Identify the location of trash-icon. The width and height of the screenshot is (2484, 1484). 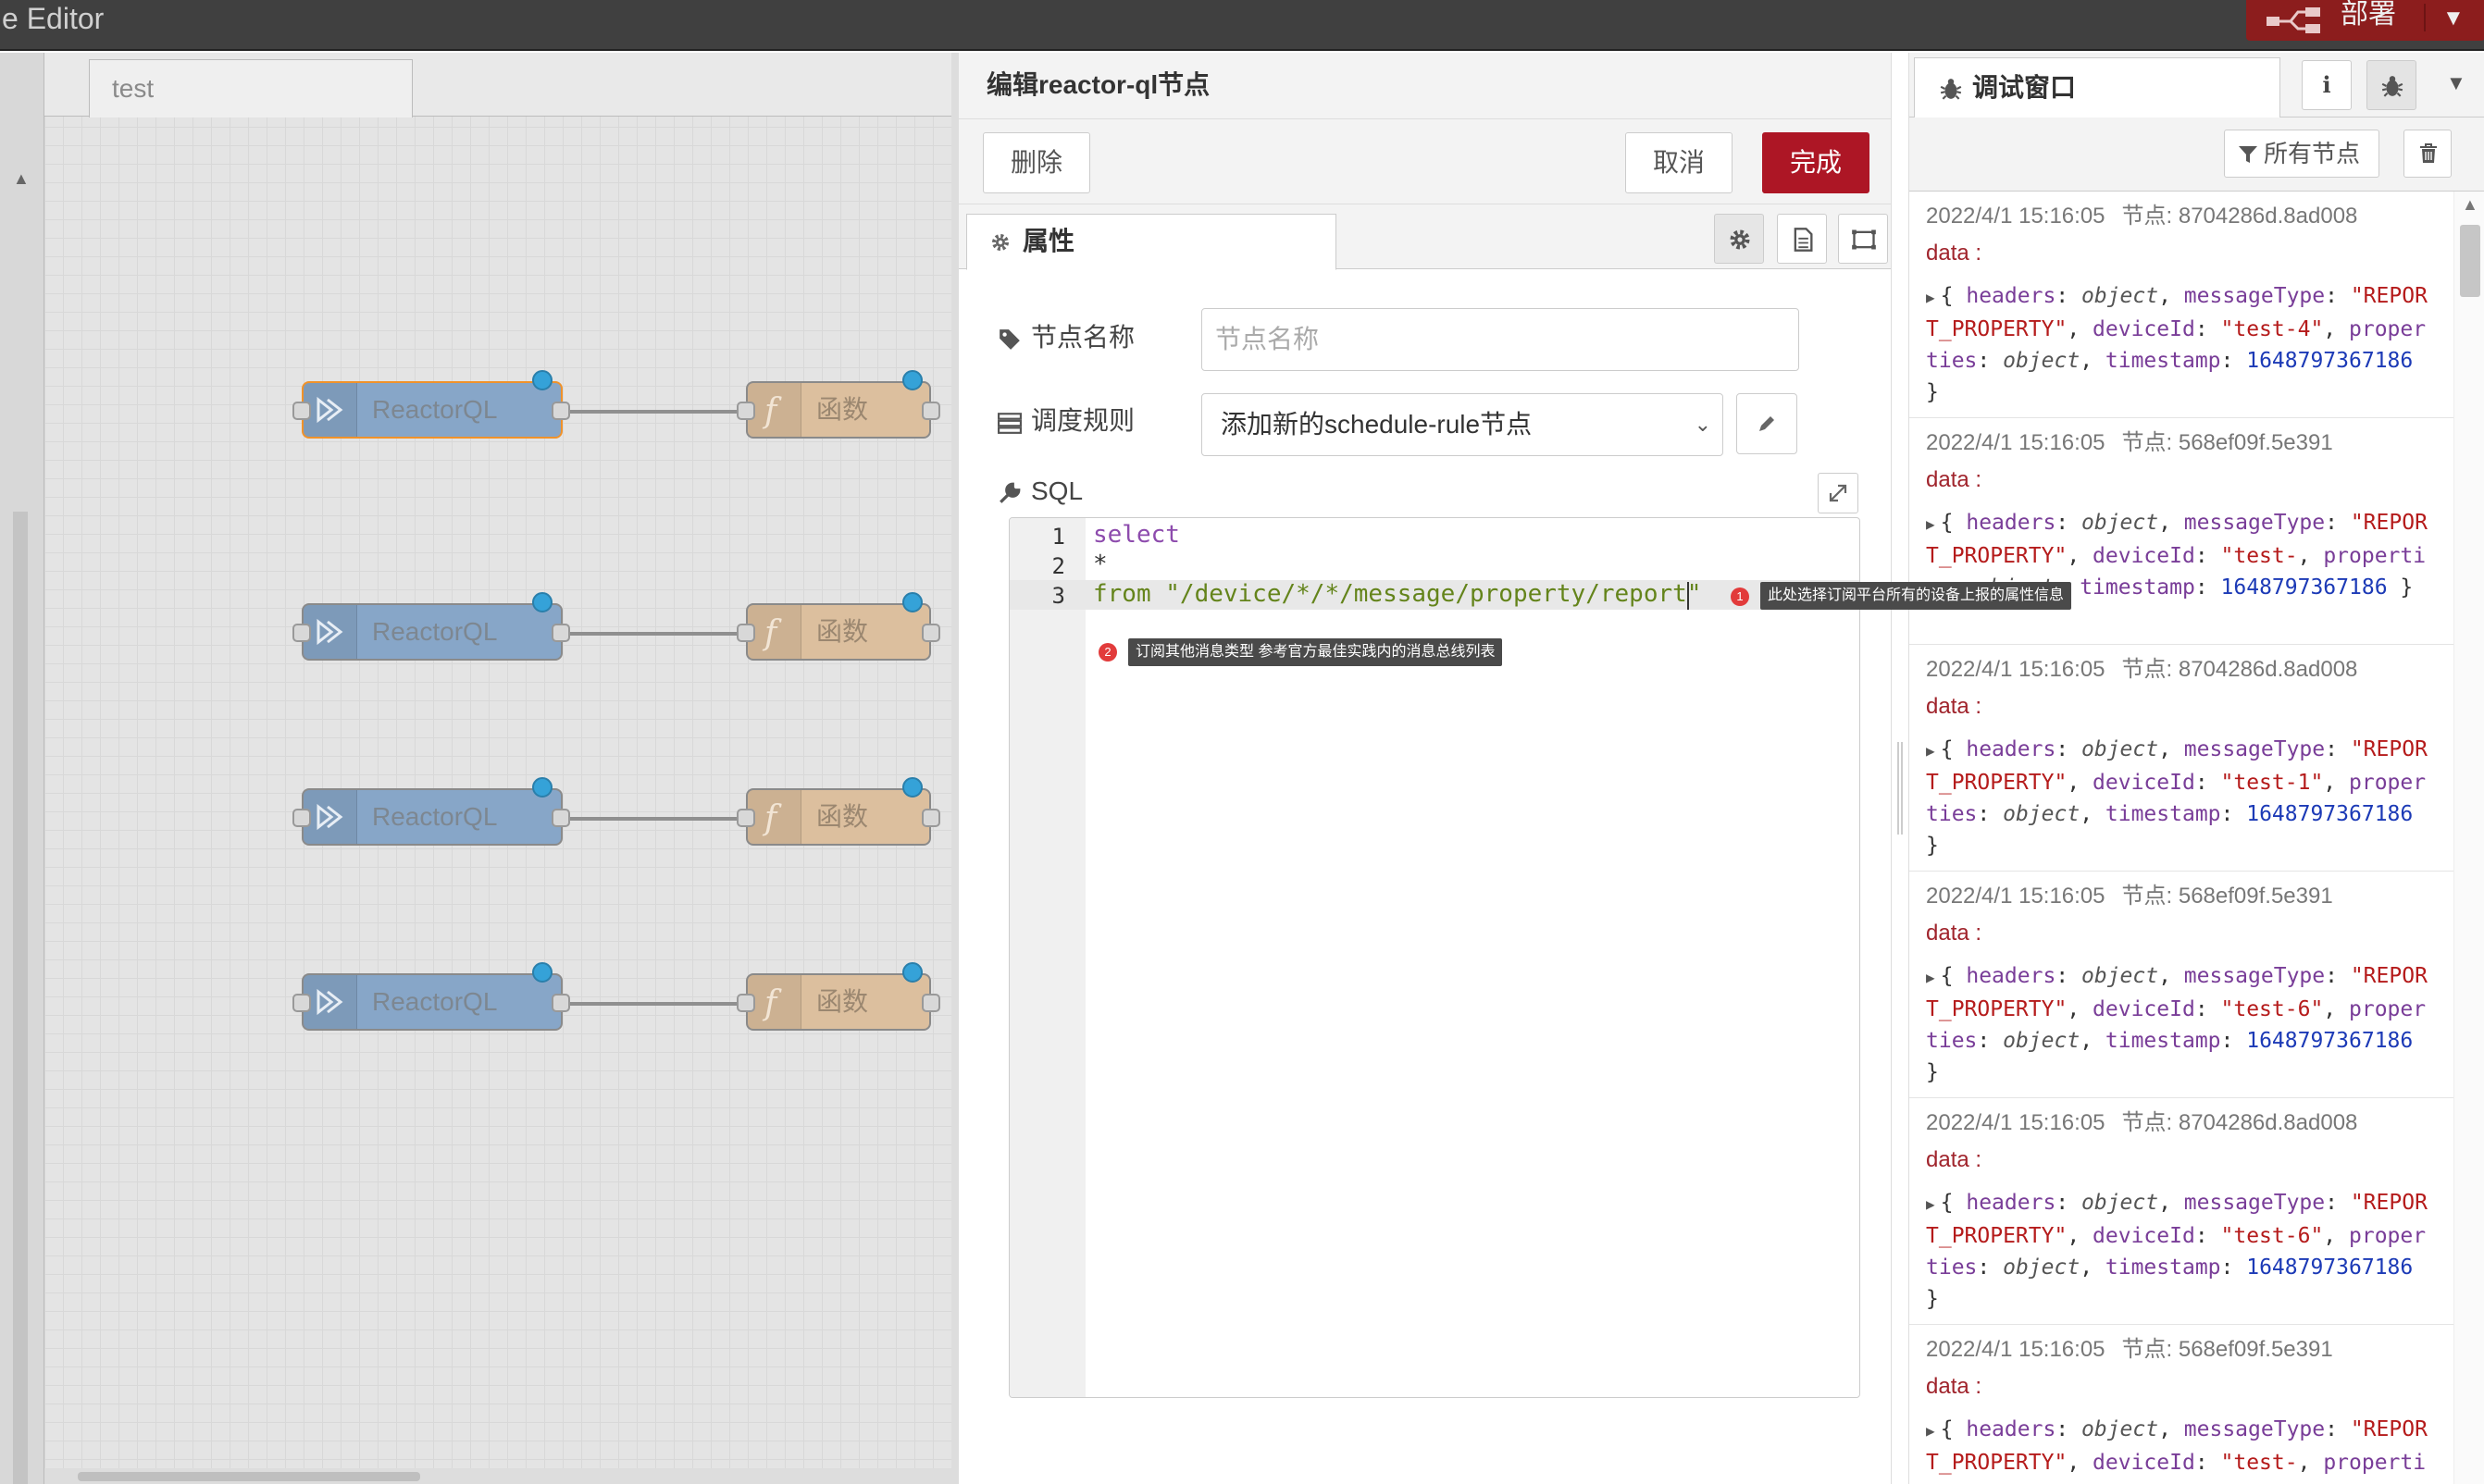
(2428, 153).